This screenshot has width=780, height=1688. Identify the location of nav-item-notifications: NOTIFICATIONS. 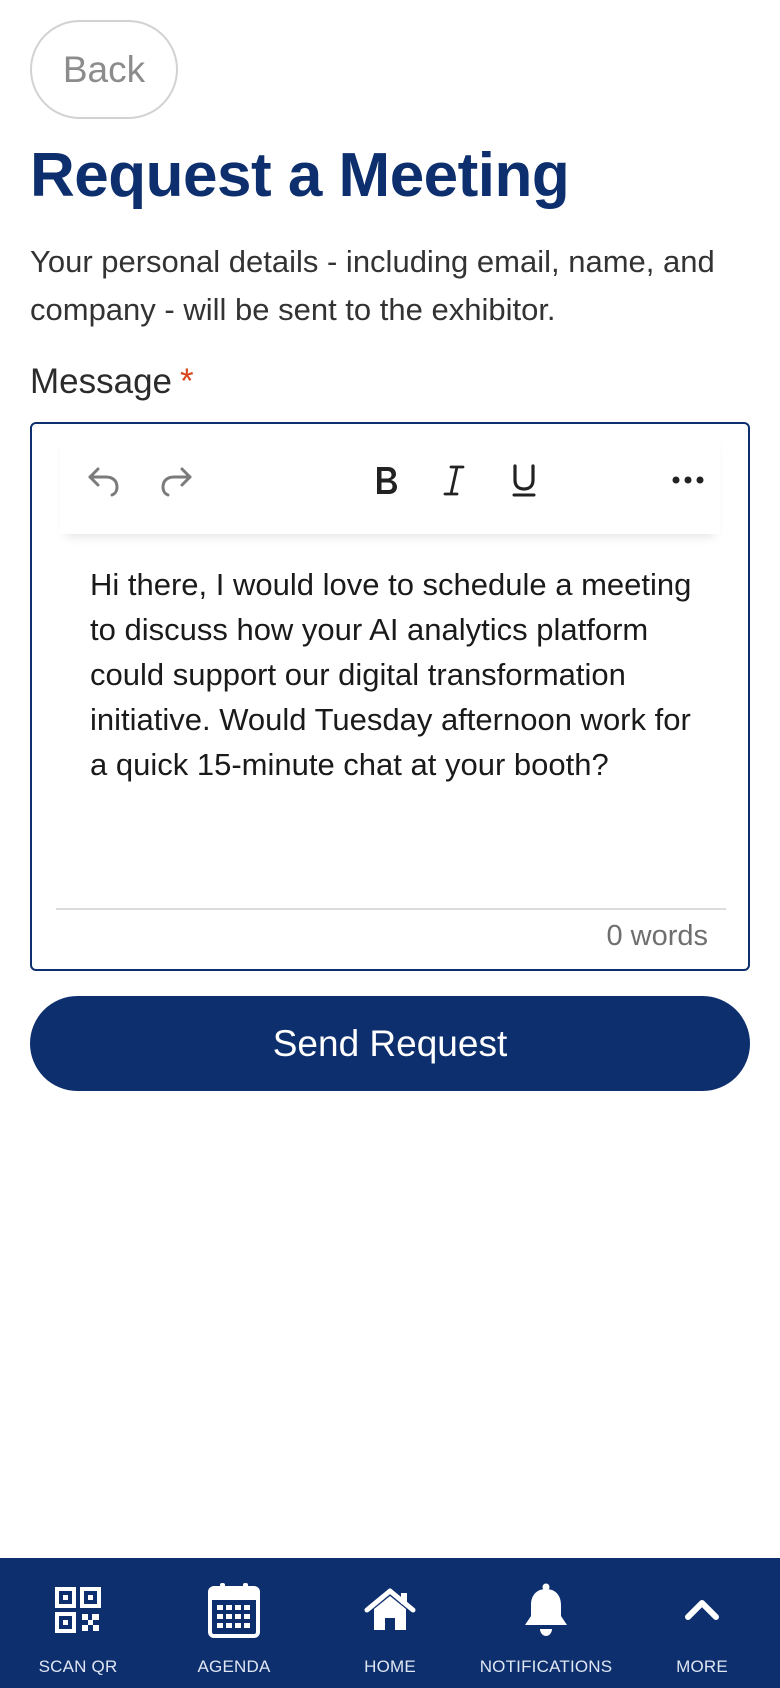
(546, 1623).